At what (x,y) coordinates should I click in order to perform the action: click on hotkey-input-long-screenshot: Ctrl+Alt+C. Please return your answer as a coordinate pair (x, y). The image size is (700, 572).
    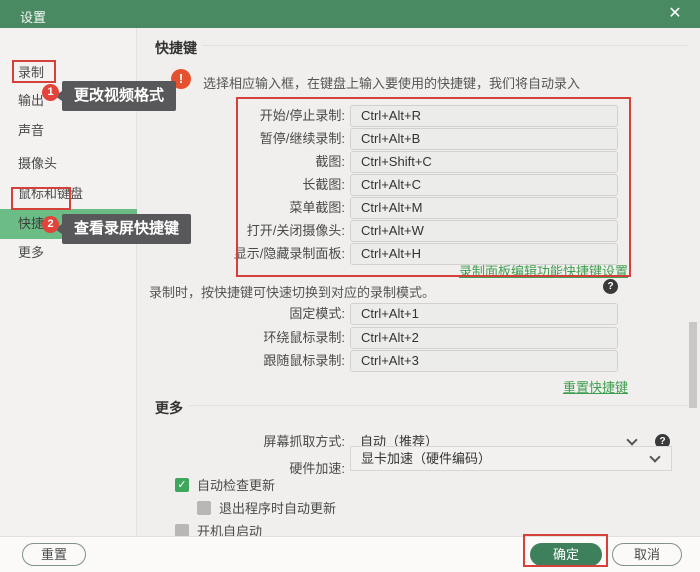
    Looking at the image, I should click on (484, 185).